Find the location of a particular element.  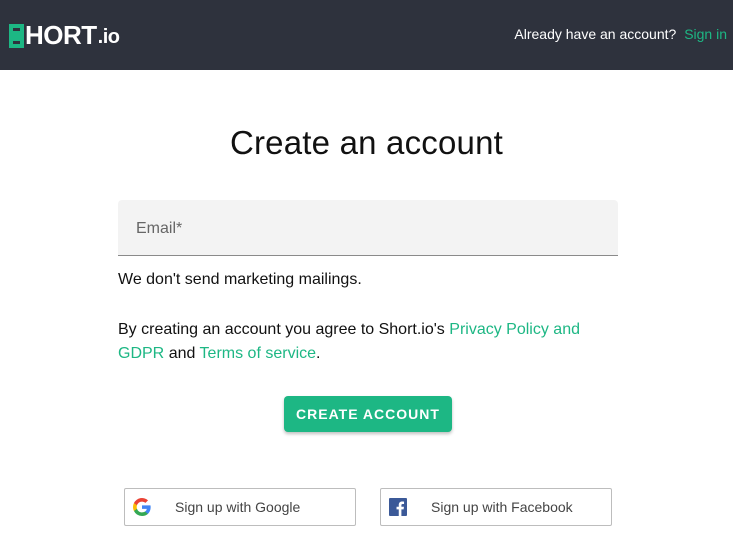

email-field is located at coordinates (368, 228).